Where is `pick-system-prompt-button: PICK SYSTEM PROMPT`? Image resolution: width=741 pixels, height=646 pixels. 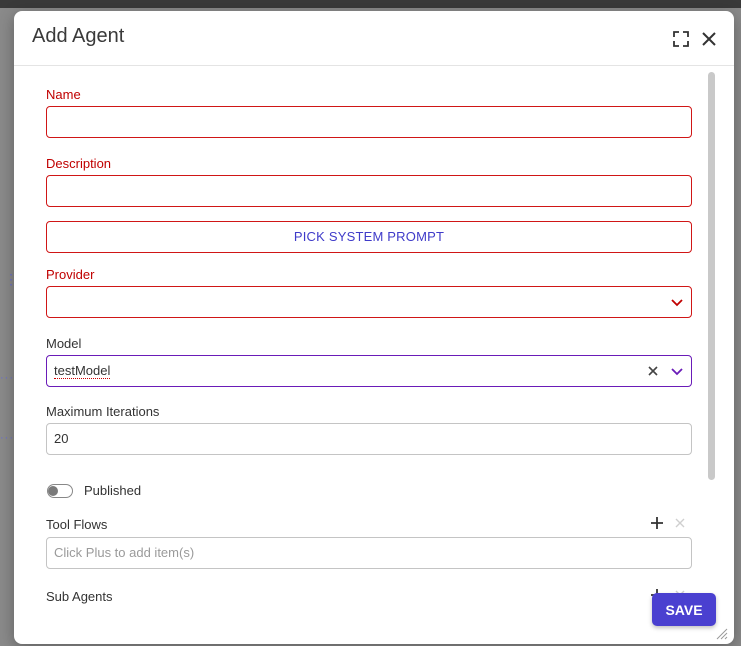 pick-system-prompt-button: PICK SYSTEM PROMPT is located at coordinates (369, 237).